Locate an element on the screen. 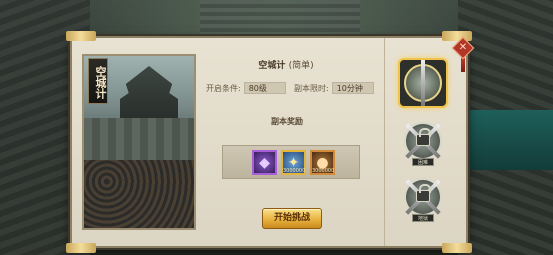  dungeon-title: 空城计 (简单) is located at coordinates (286, 64).